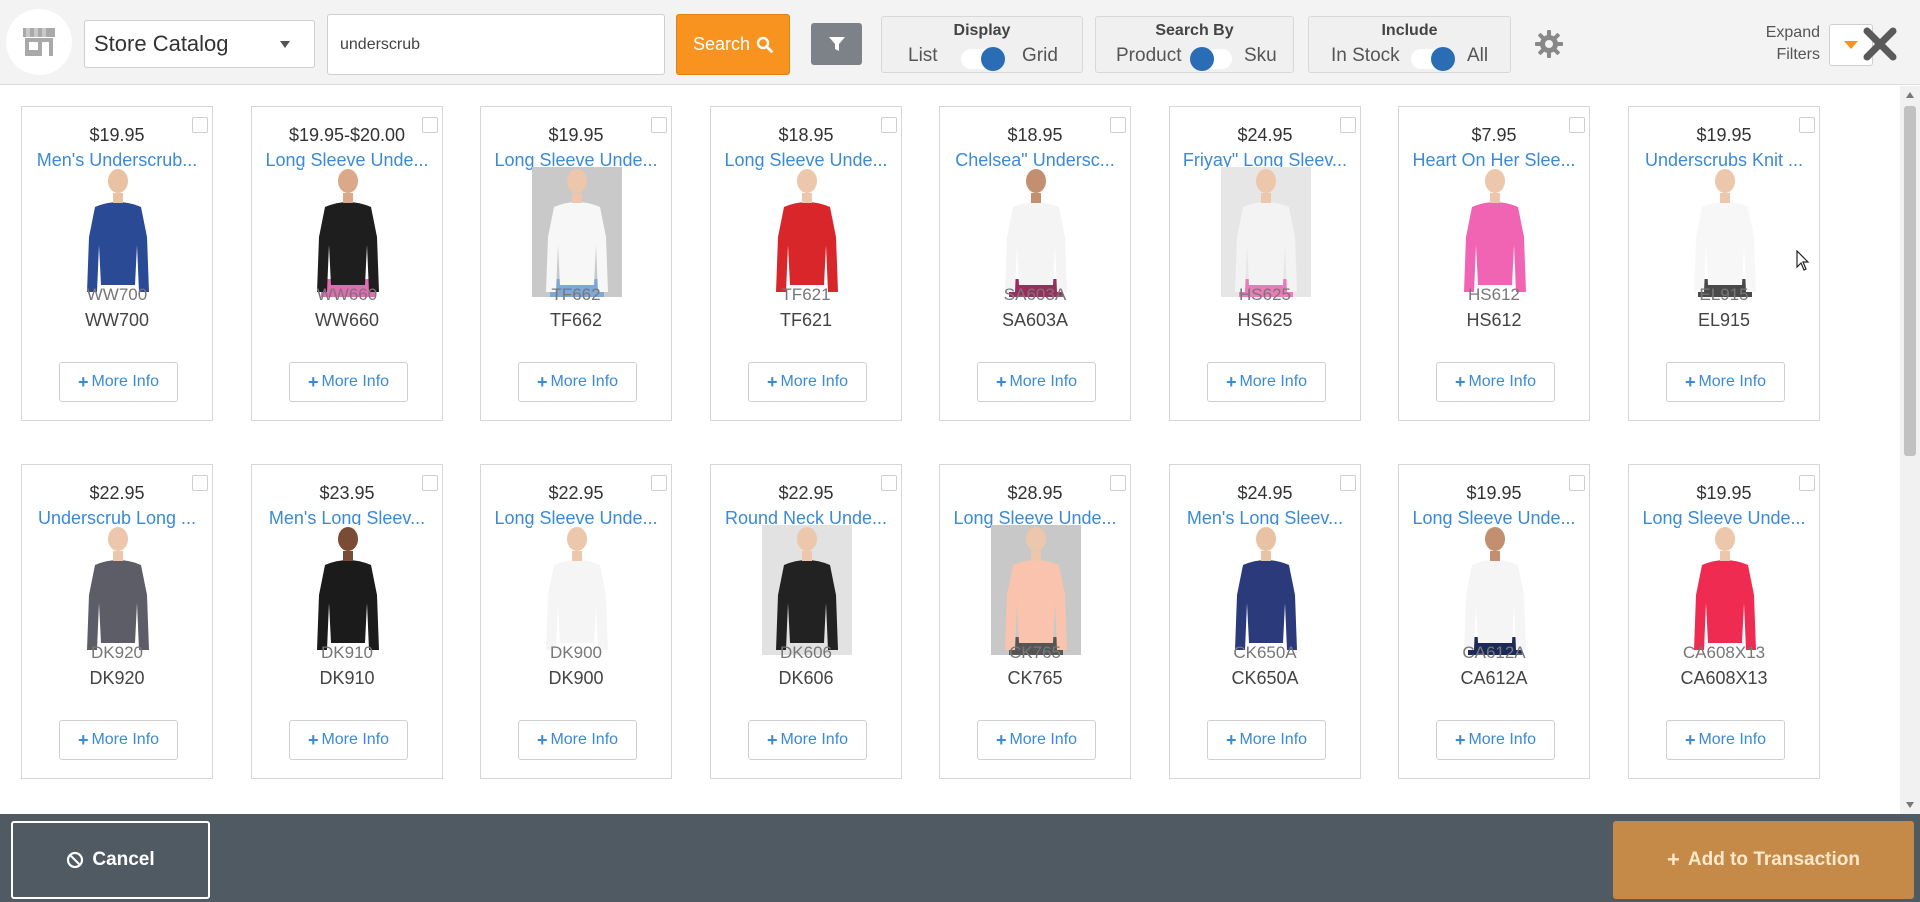  I want to click on search-by-sku-label: Sku, so click(1260, 56).